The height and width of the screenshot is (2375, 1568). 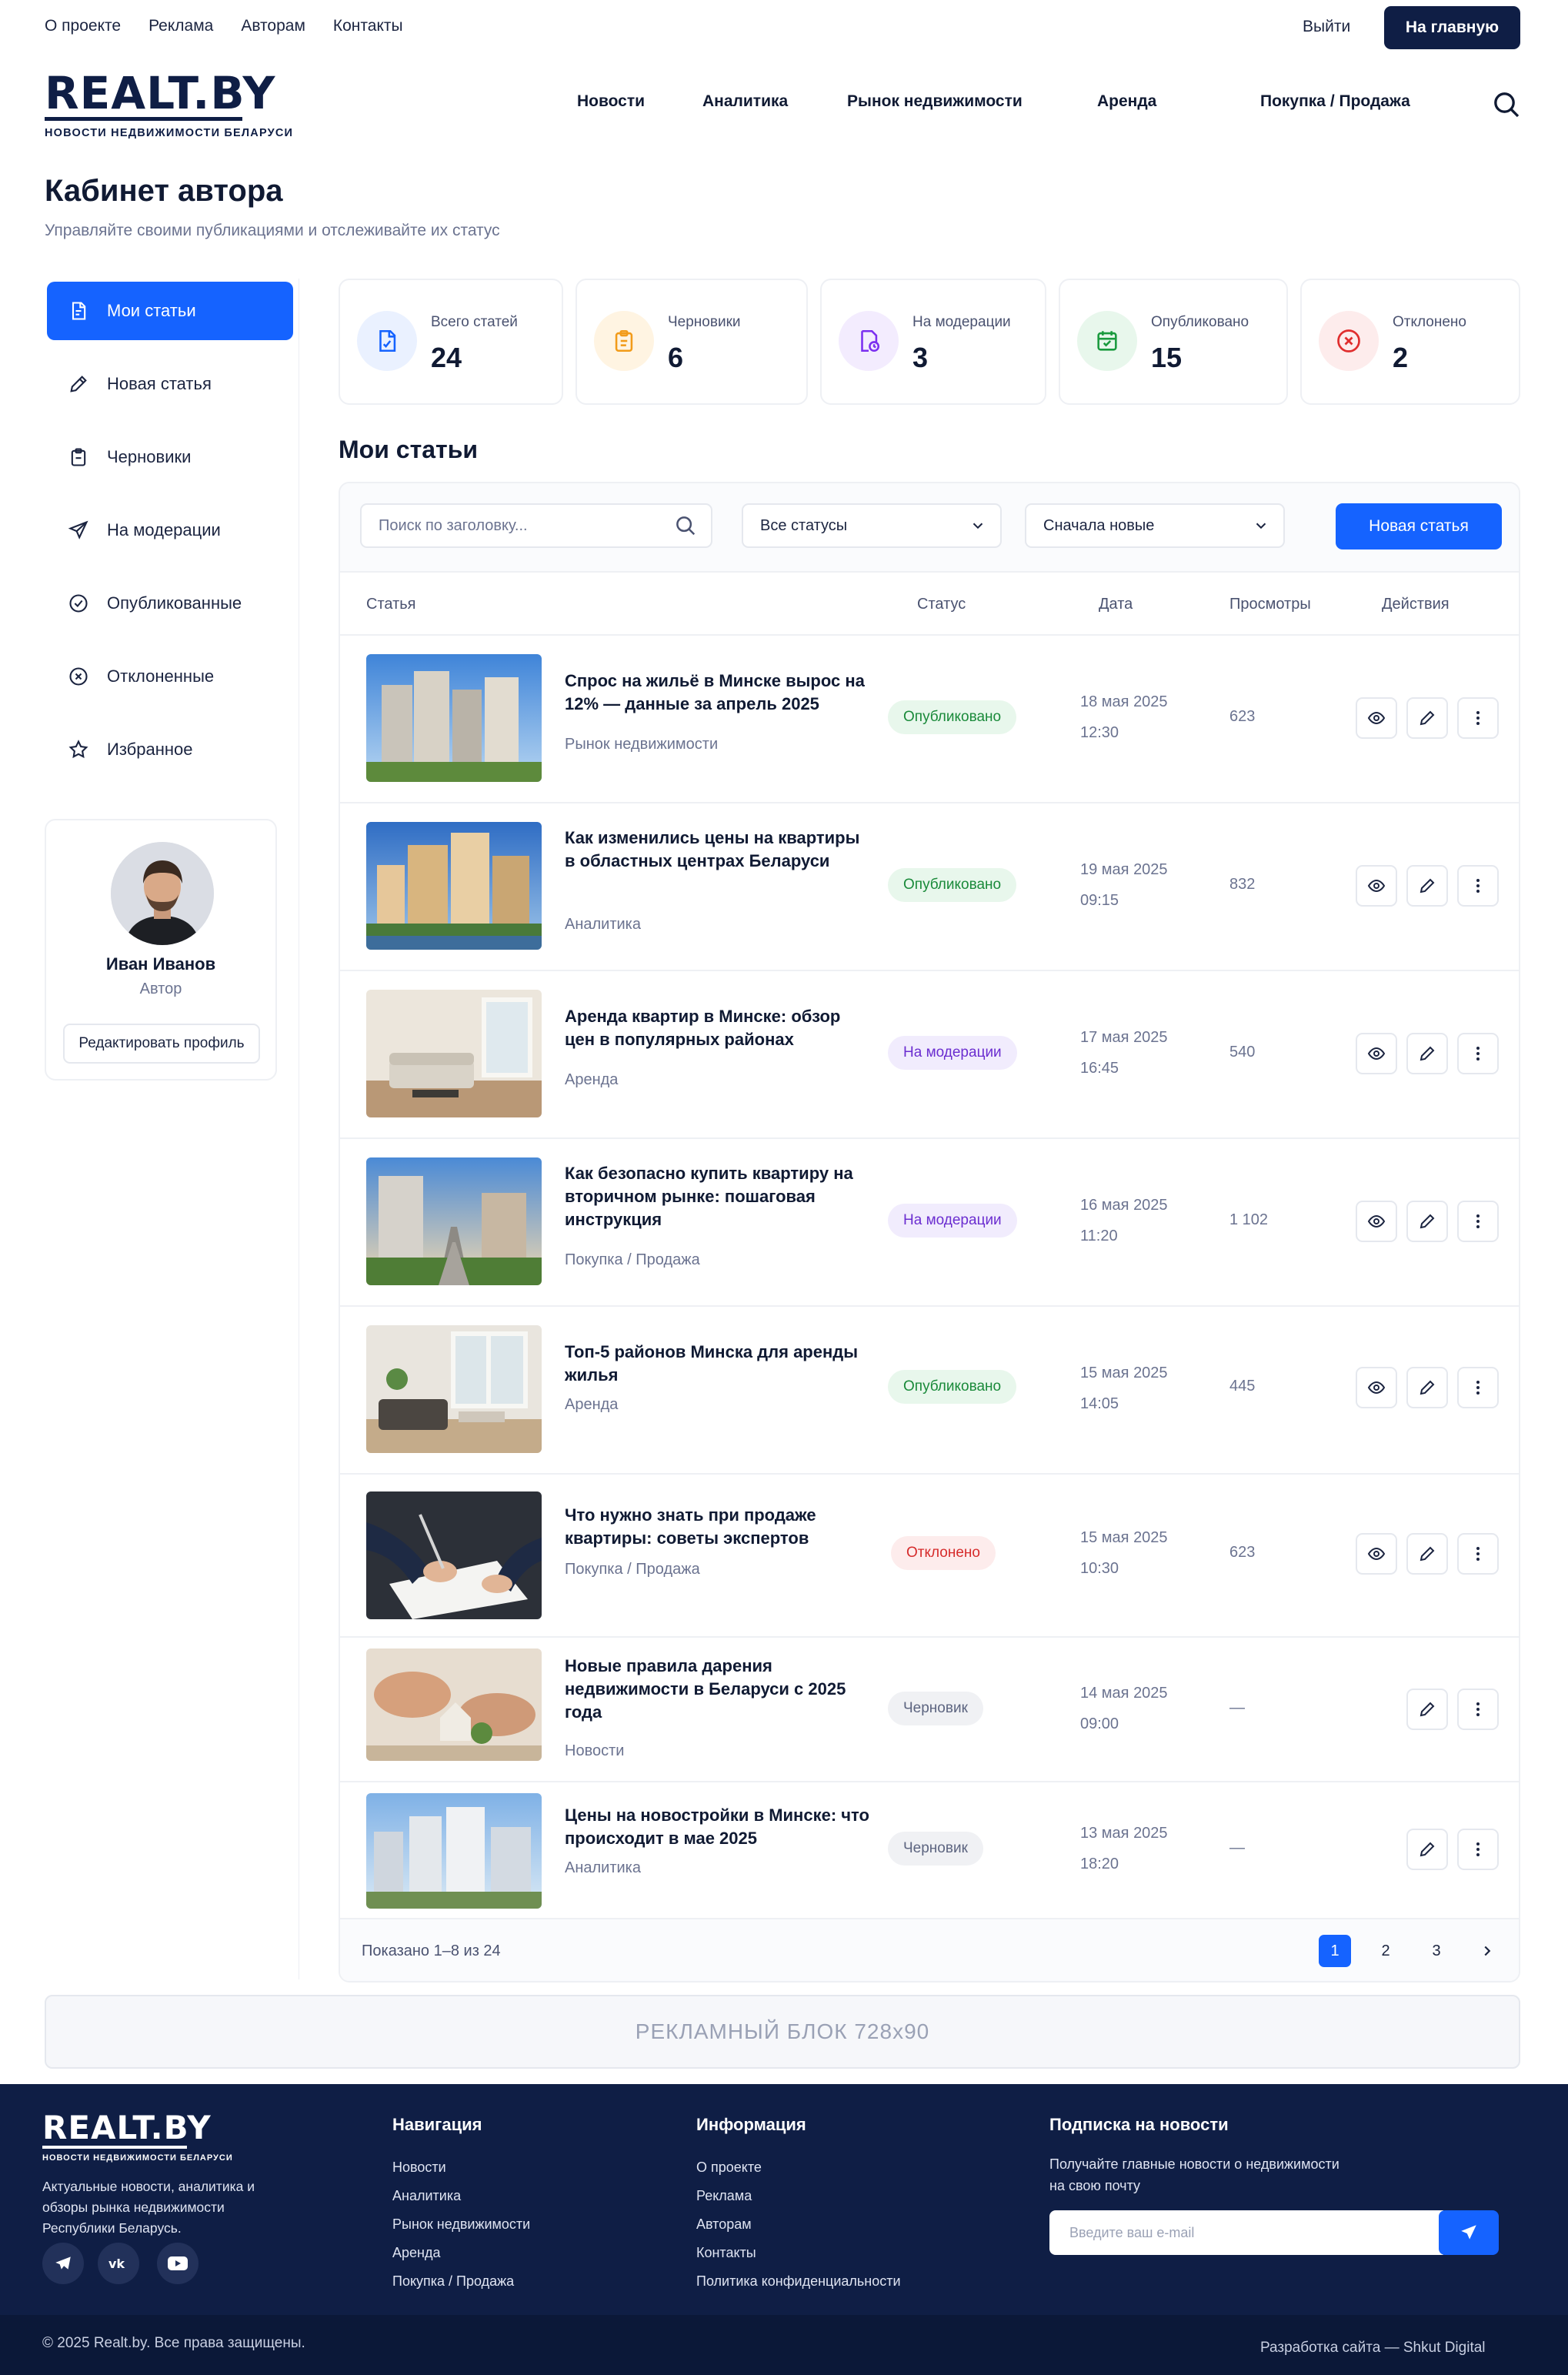 I want to click on sidebar-item-favorites: Избранное, so click(x=170, y=749).